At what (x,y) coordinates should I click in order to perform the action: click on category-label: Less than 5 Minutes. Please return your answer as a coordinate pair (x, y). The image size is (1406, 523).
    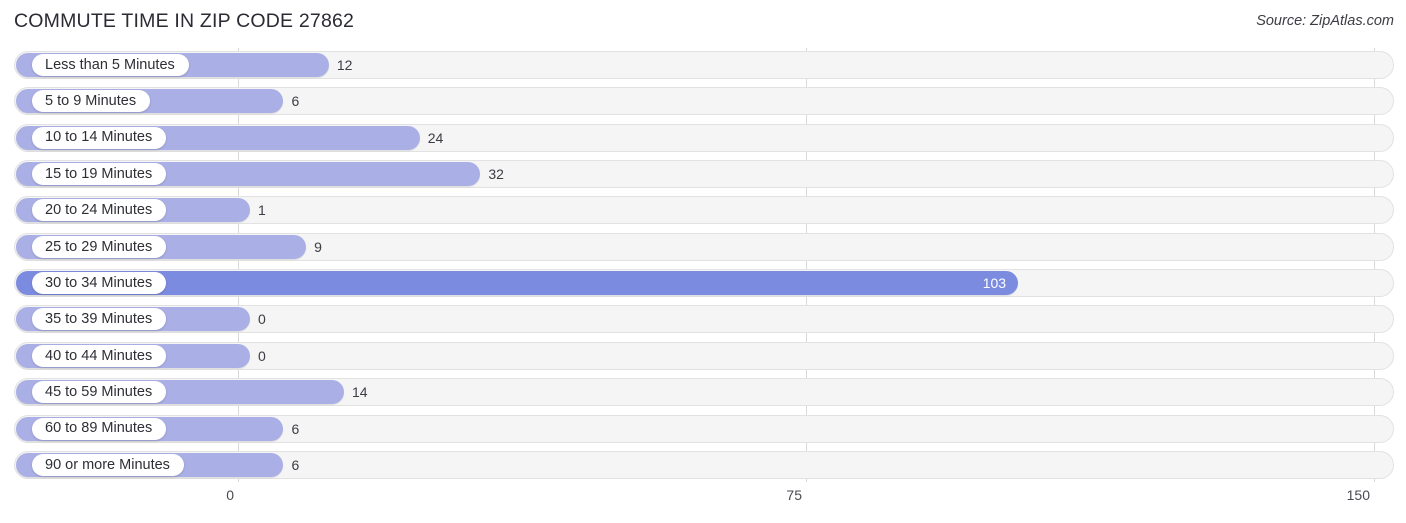
    Looking at the image, I should click on (110, 64).